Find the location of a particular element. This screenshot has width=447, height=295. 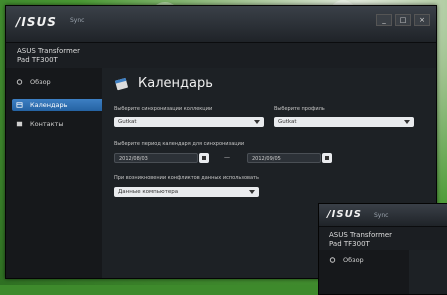

sidebar: Обзор is located at coordinates (364, 272).